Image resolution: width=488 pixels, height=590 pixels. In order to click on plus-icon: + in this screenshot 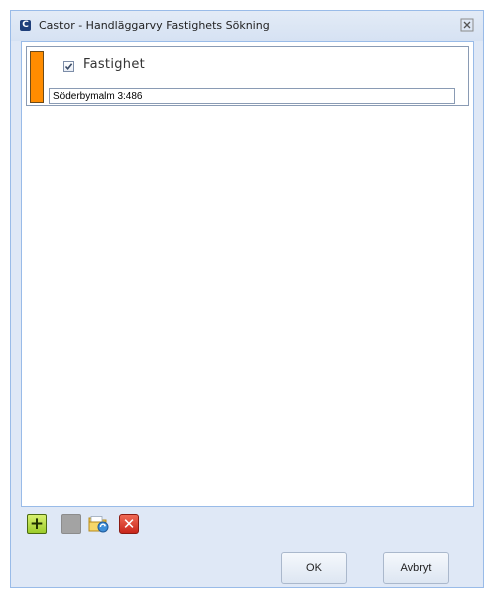, I will do `click(37, 524)`.